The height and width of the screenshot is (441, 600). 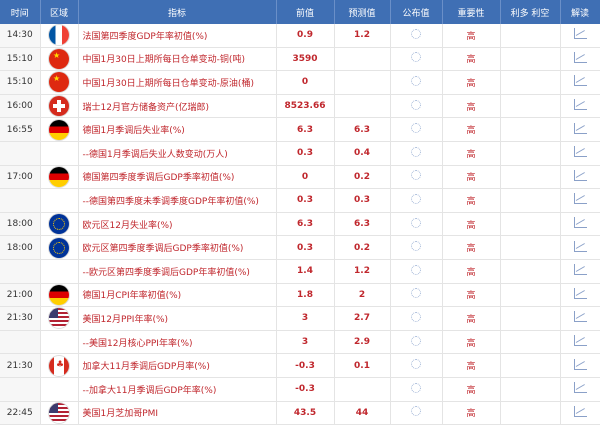 What do you see at coordinates (177, 224) in the screenshot?
I see `indicator-link: 欧元区12月失业率(%)` at bounding box center [177, 224].